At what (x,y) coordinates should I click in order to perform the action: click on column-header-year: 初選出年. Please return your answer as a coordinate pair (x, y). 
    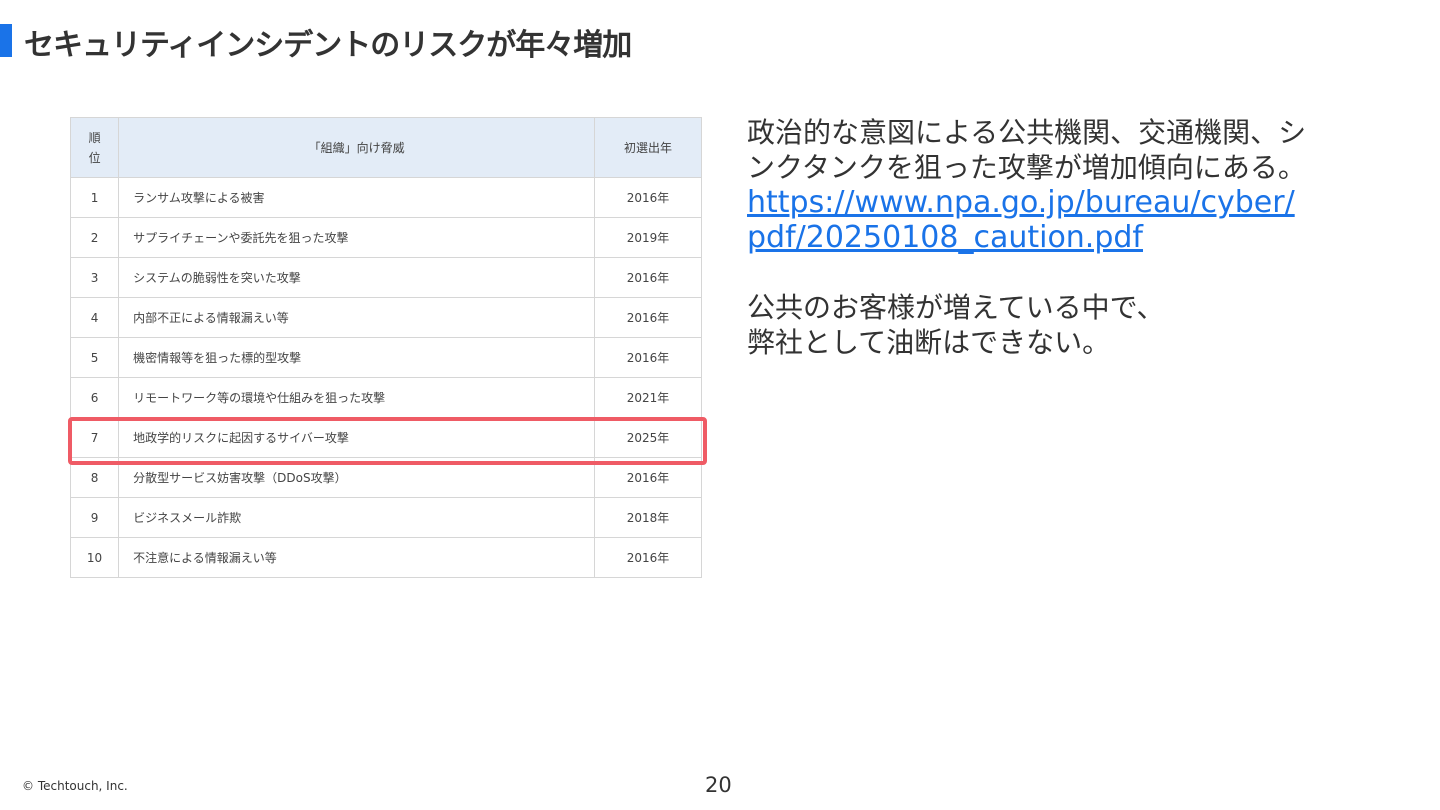
    Looking at the image, I should click on (648, 147).